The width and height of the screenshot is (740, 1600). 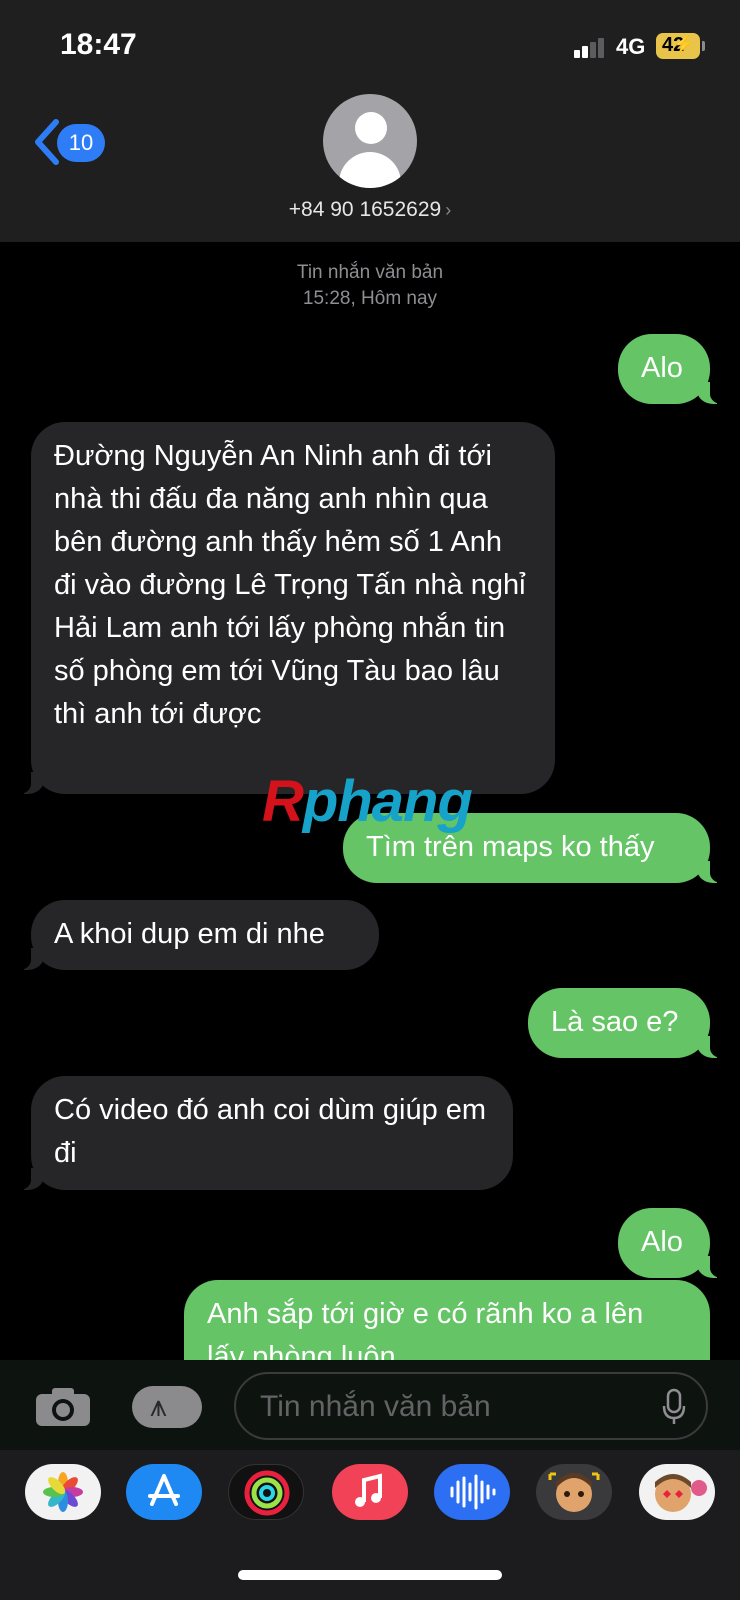 What do you see at coordinates (683, 44) in the screenshot?
I see `charging-bolt-icon: ⚡` at bounding box center [683, 44].